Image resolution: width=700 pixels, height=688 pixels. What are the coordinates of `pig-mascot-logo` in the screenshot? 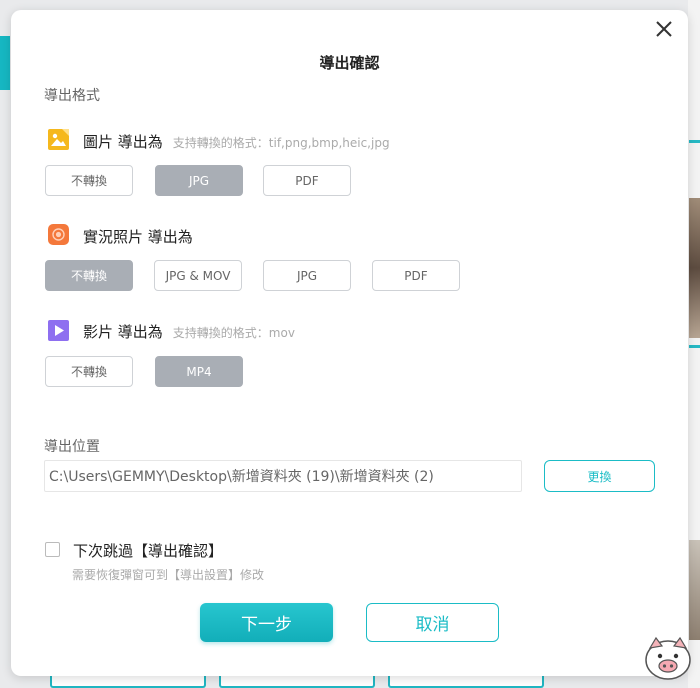 It's located at (668, 658).